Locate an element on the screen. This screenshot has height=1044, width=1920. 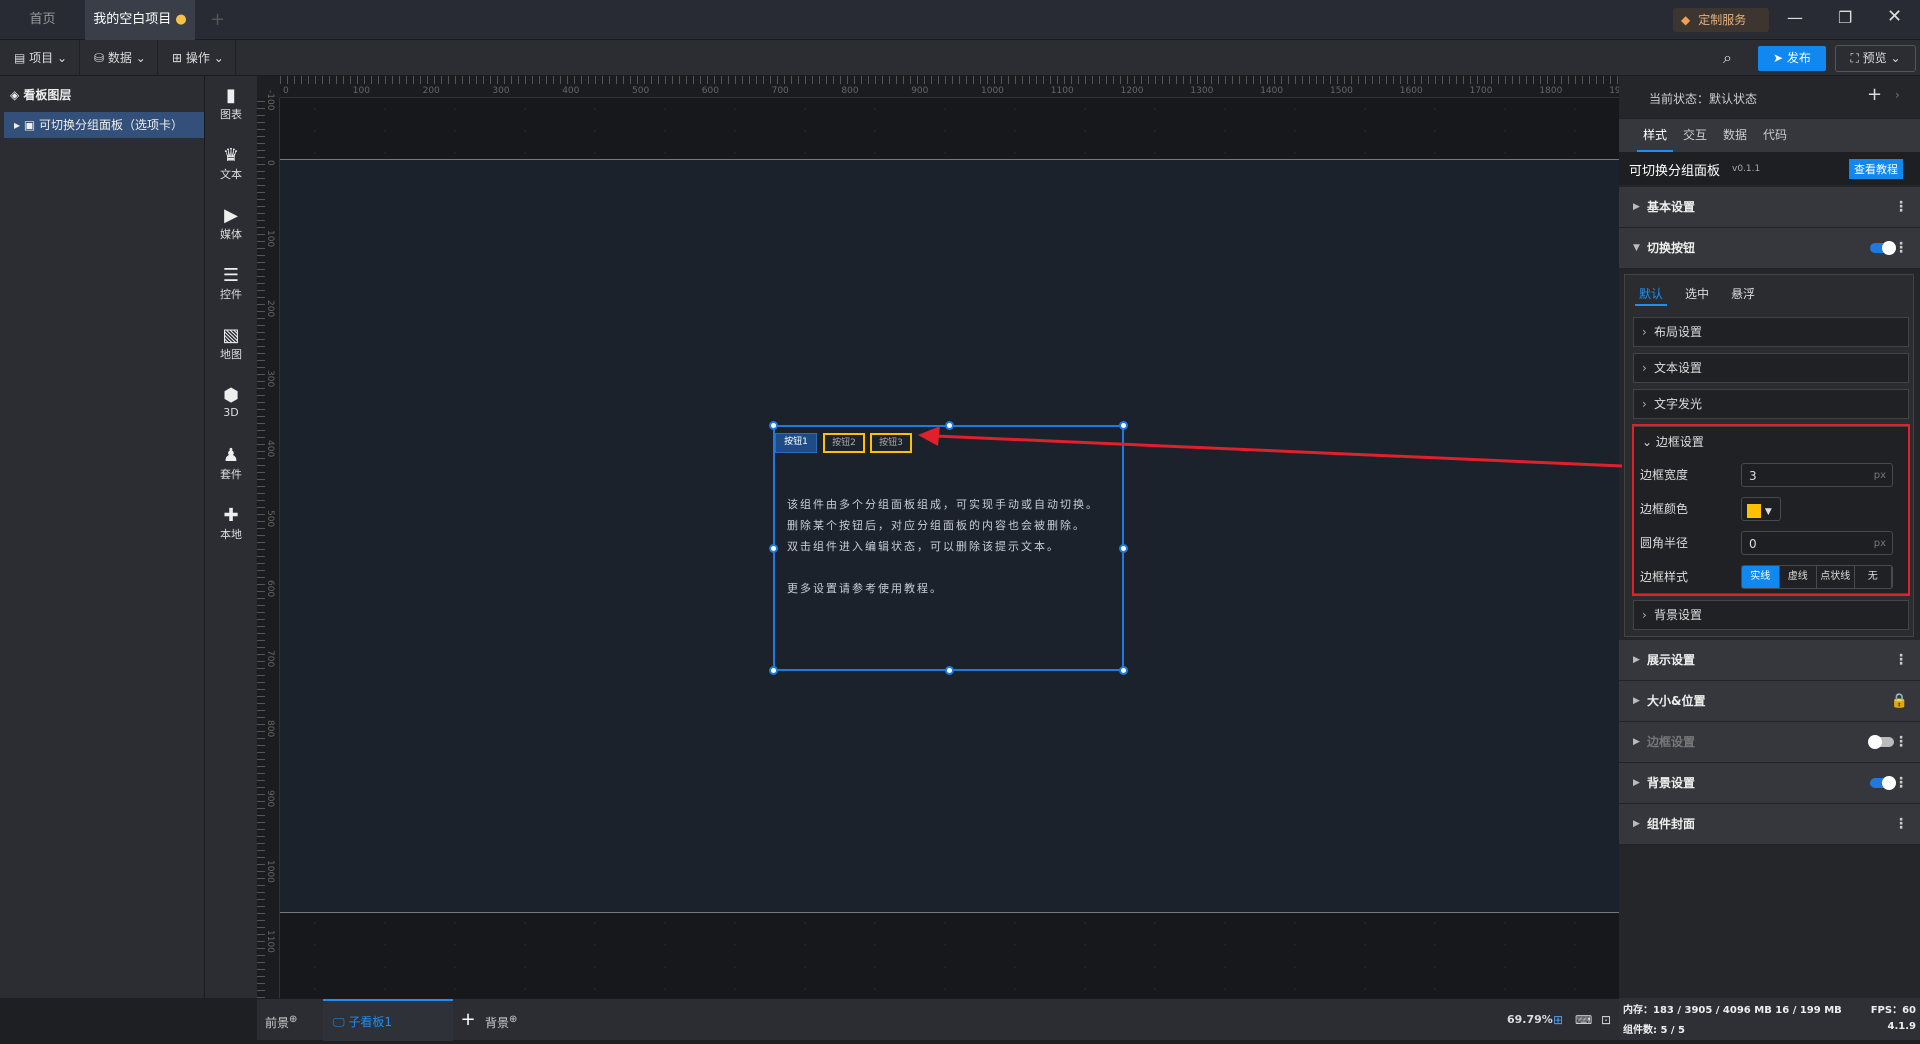
text-glow-settings: › 文字发光 is located at coordinates (1771, 404).